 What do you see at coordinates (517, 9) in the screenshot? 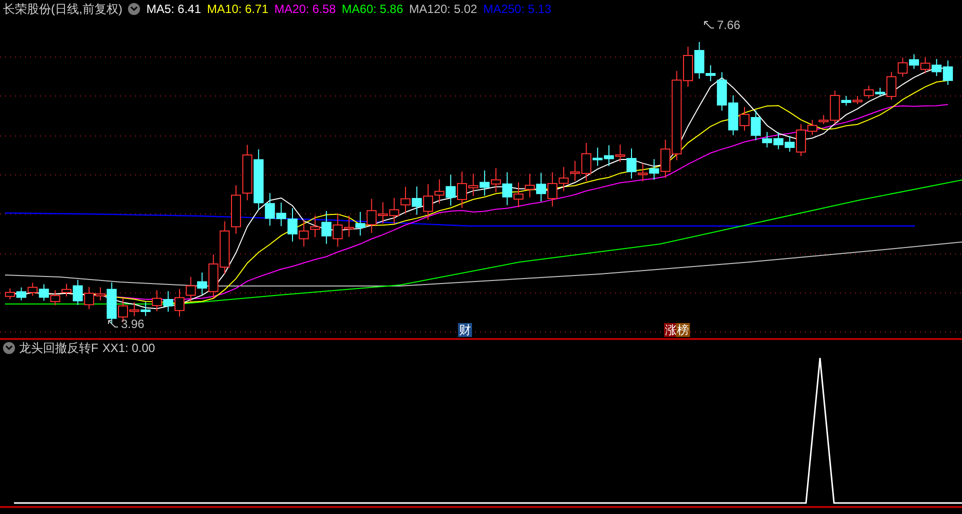
I see `moving-average-reading: MA250: 5.13` at bounding box center [517, 9].